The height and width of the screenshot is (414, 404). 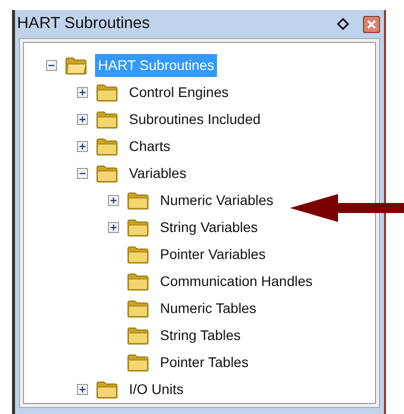 What do you see at coordinates (200, 335) in the screenshot?
I see `tree-item: String Tables` at bounding box center [200, 335].